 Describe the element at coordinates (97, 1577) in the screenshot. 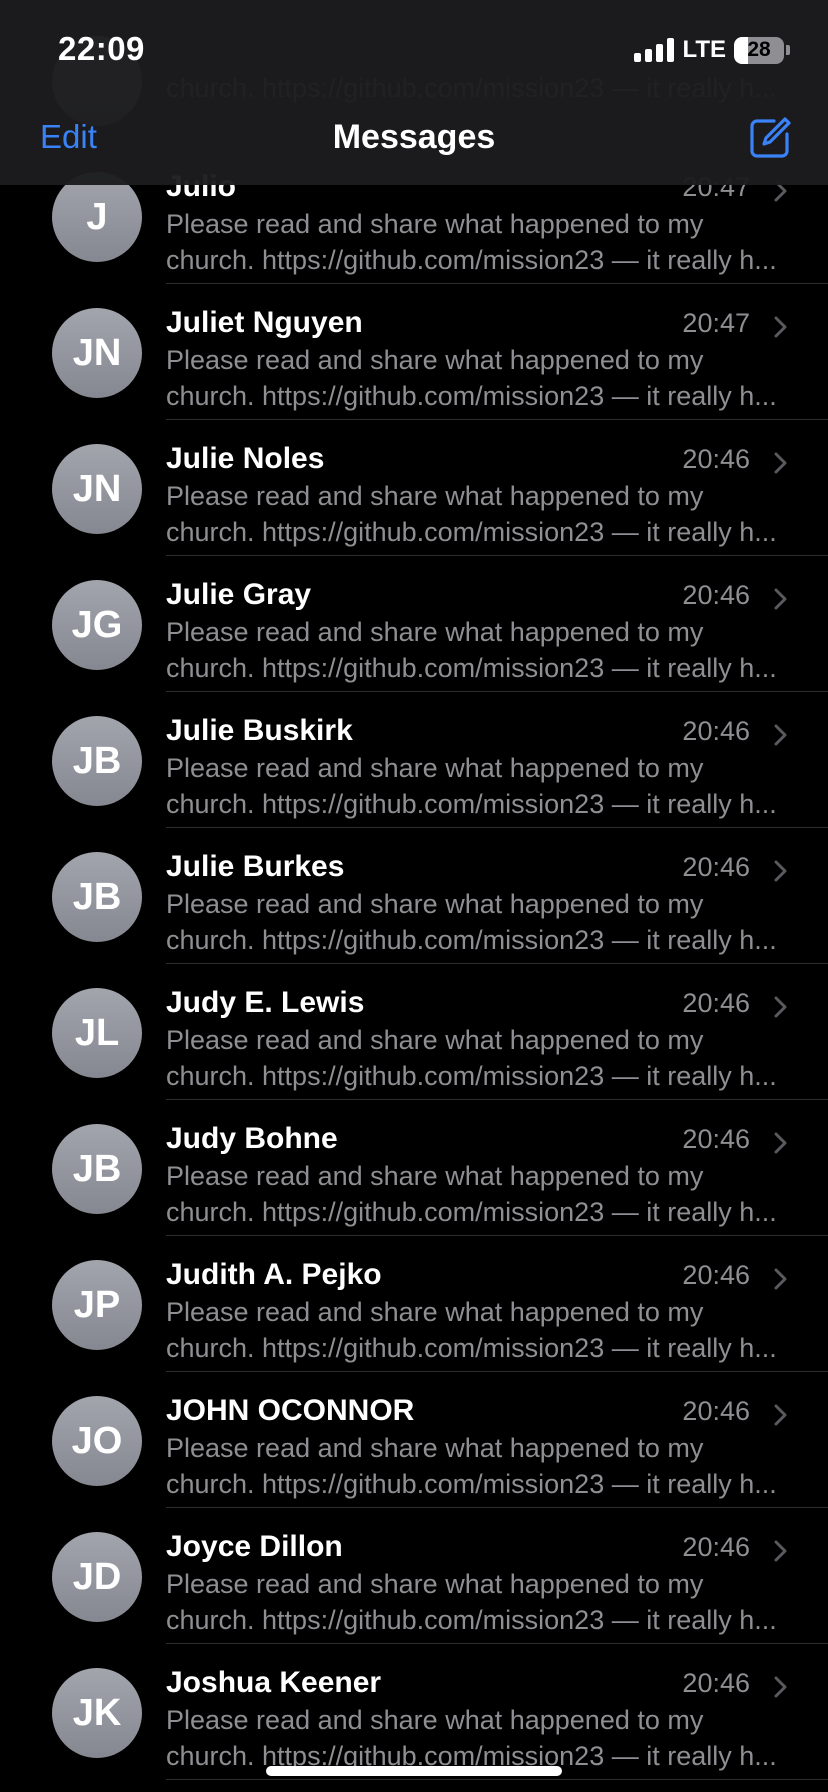

I see `avatar: JD` at that location.